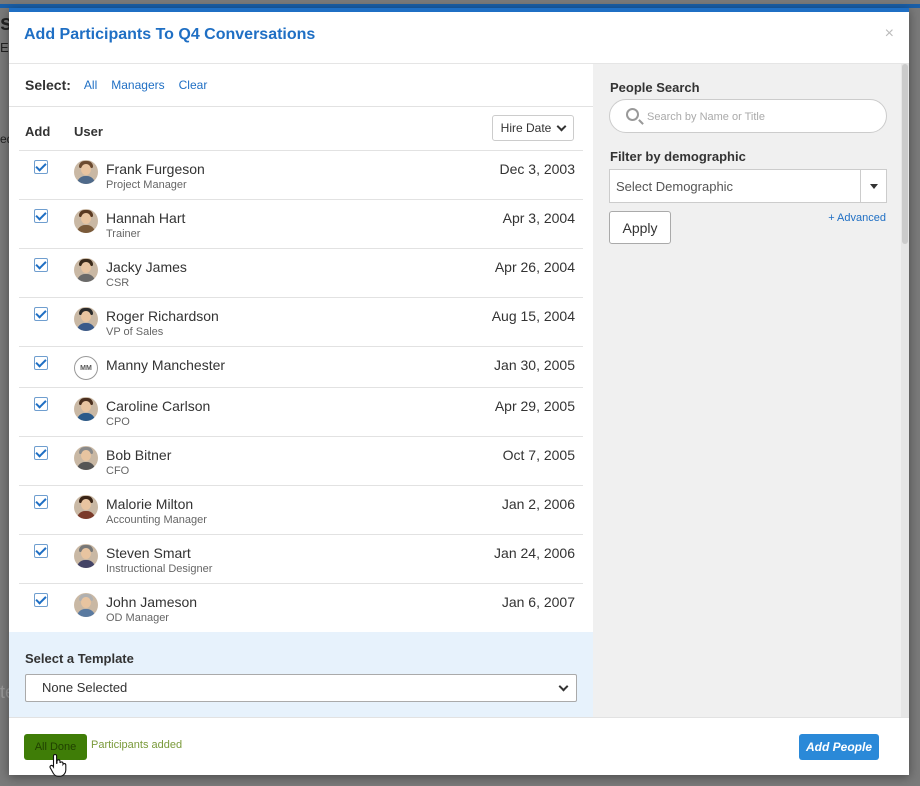 Image resolution: width=920 pixels, height=786 pixels. Describe the element at coordinates (301, 367) in the screenshot. I see `table-row: MM Manny Manchester Jan 30, 2005` at that location.